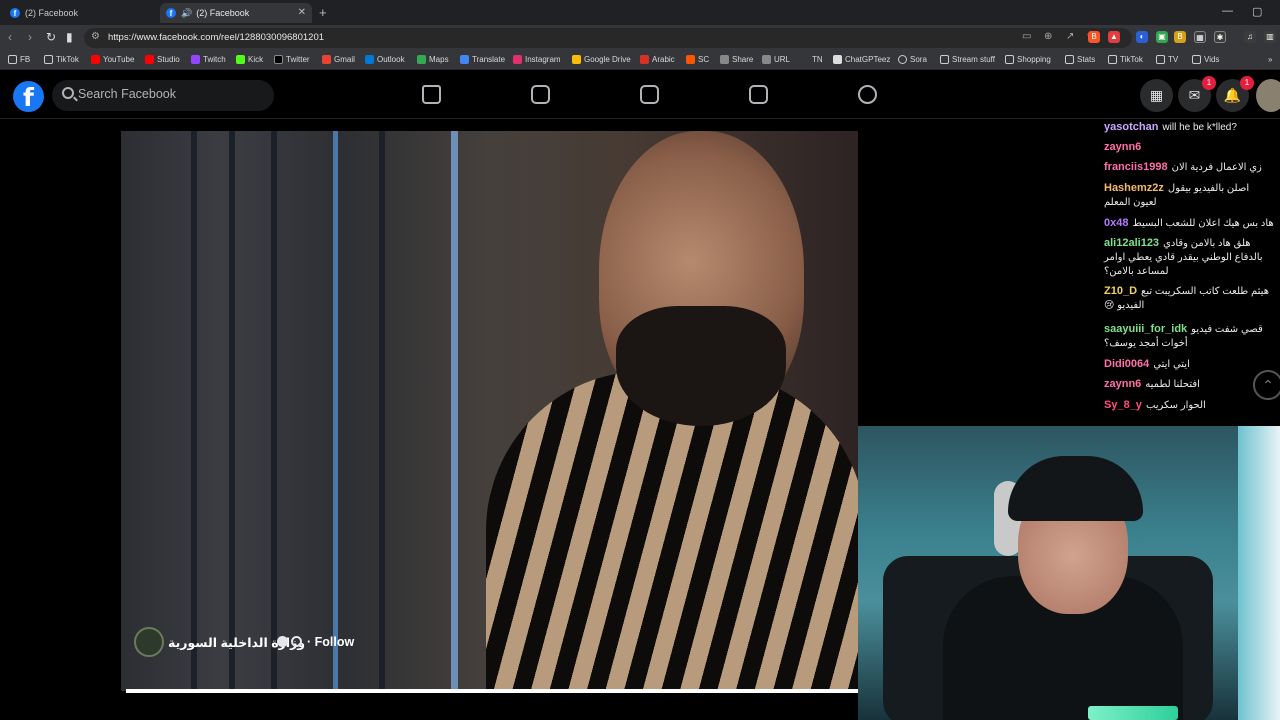 The image size is (1280, 720). I want to click on chat-username: franciis1998, so click(1136, 167).